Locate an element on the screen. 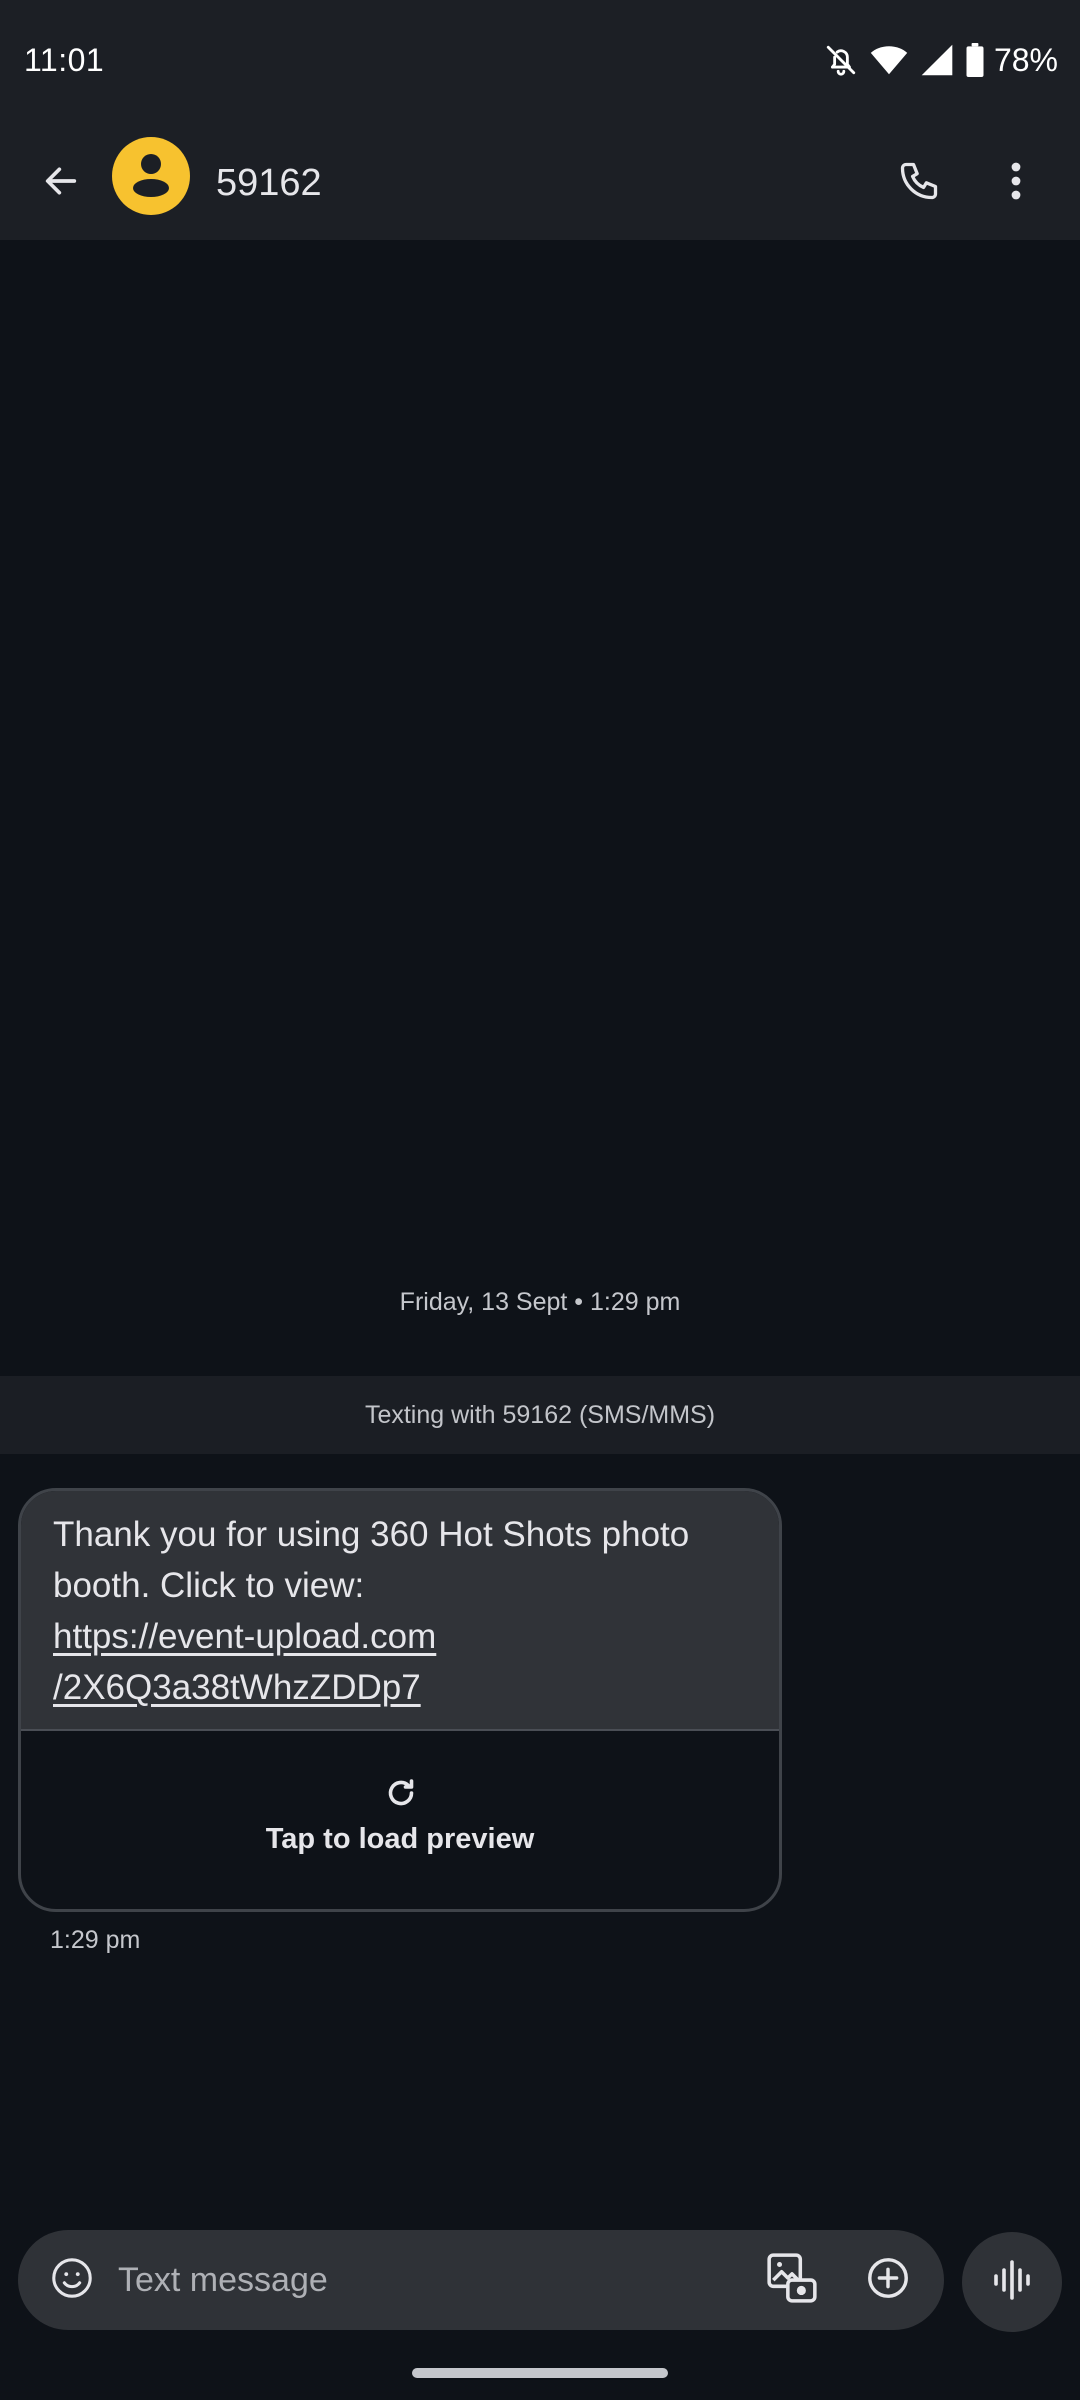 This screenshot has height=2400, width=1080. add-circle-icon is located at coordinates (888, 2280).